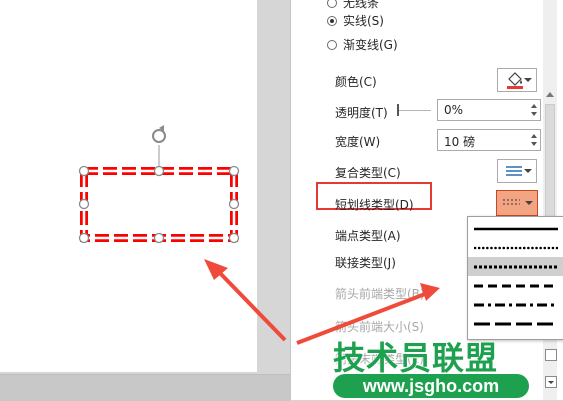  What do you see at coordinates (550, 94) in the screenshot?
I see `scroll-up-icon` at bounding box center [550, 94].